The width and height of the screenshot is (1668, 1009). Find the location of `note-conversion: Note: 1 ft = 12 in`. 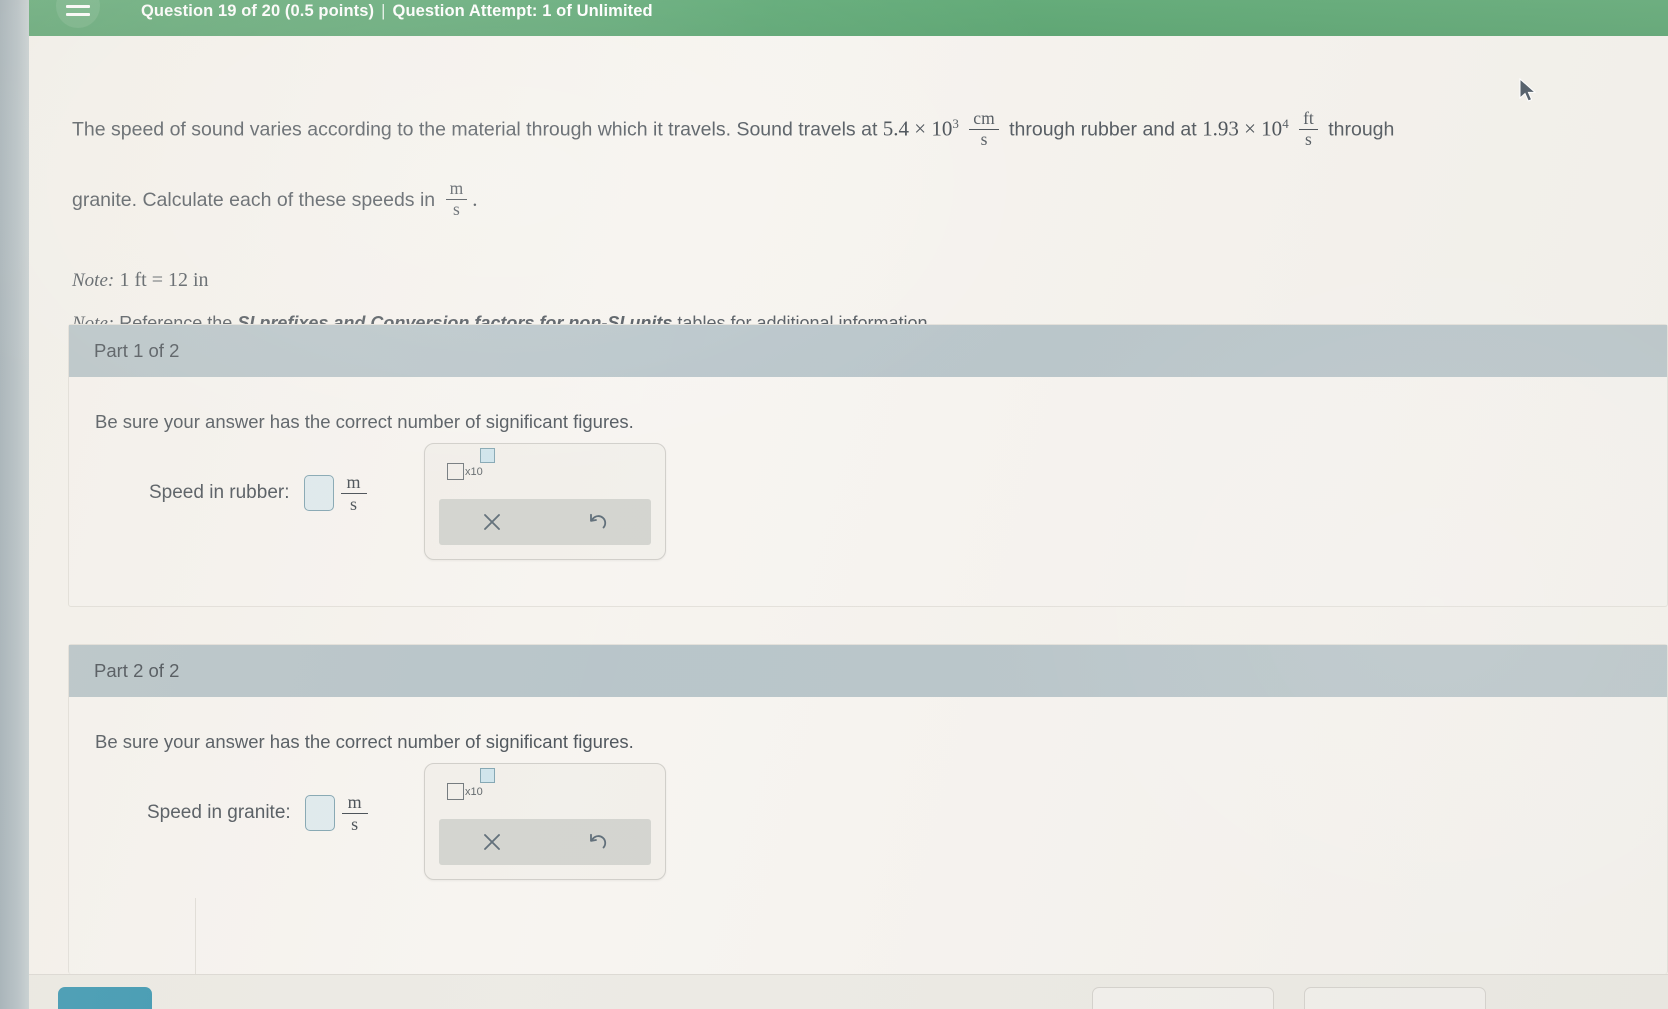

note-conversion: Note: 1 ft = 12 in is located at coordinates (140, 280).